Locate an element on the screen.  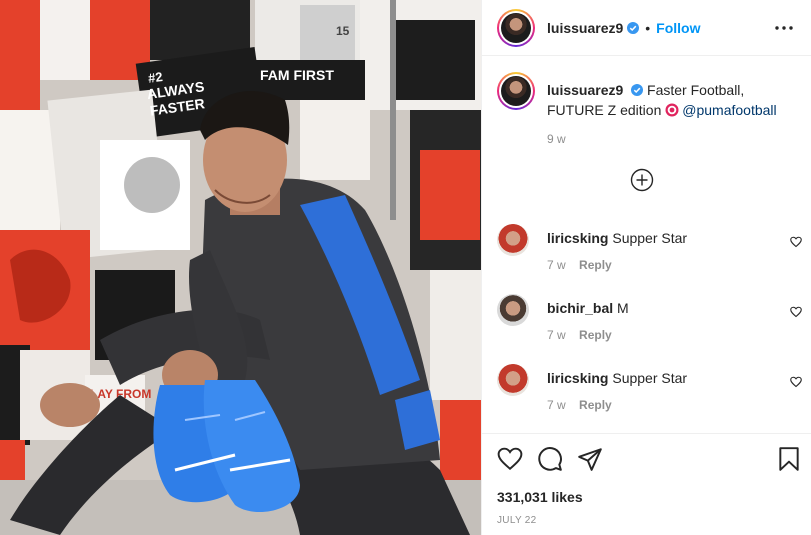
bookmark-icon is located at coordinates (789, 459).